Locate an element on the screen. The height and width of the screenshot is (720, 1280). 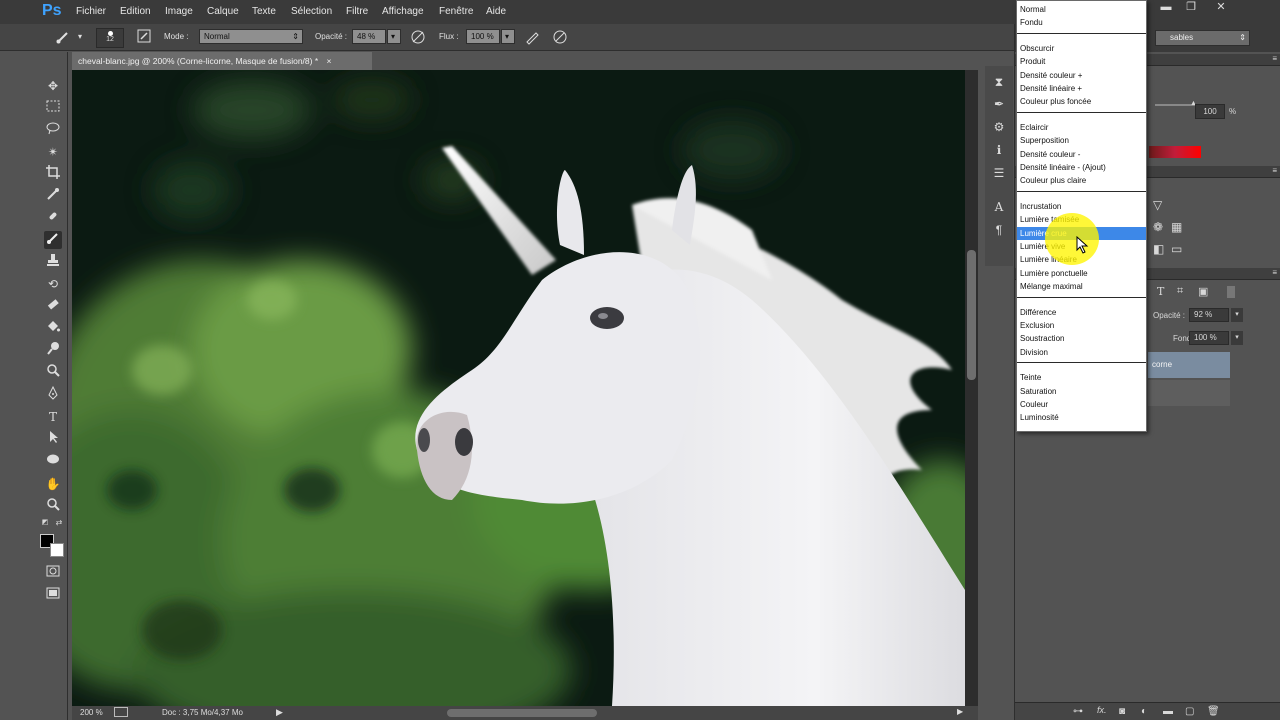
brush-tool-icon is located at coordinates (53, 240).